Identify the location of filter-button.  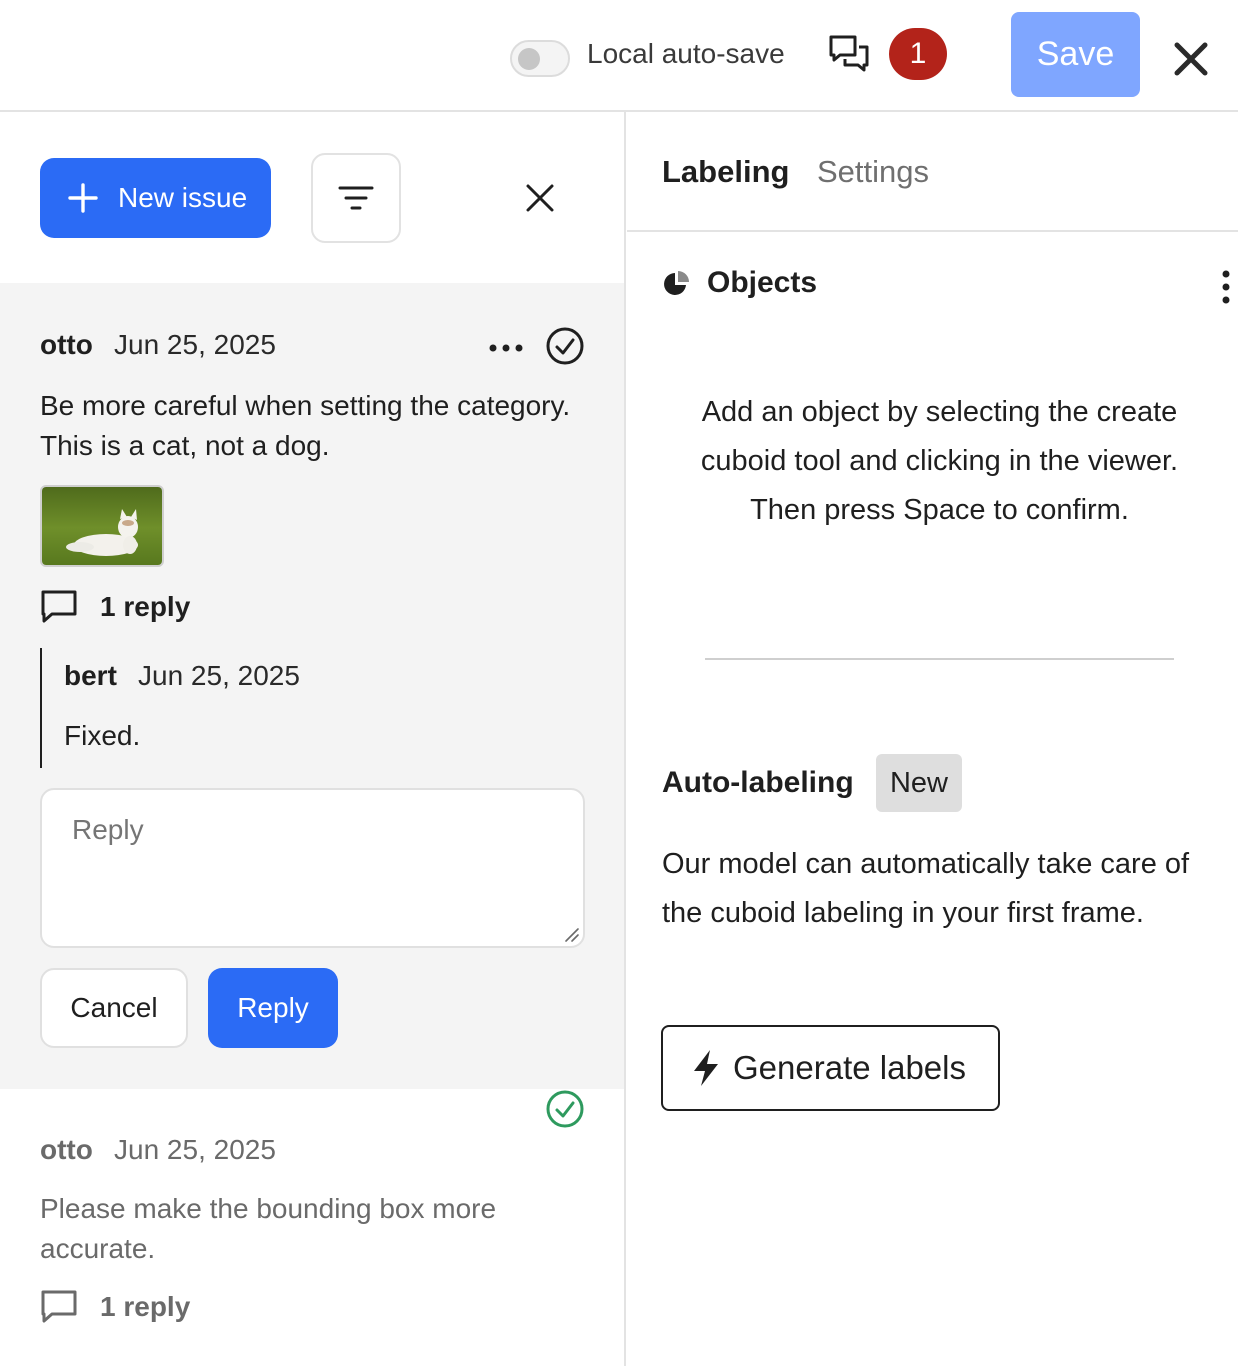
(356, 198).